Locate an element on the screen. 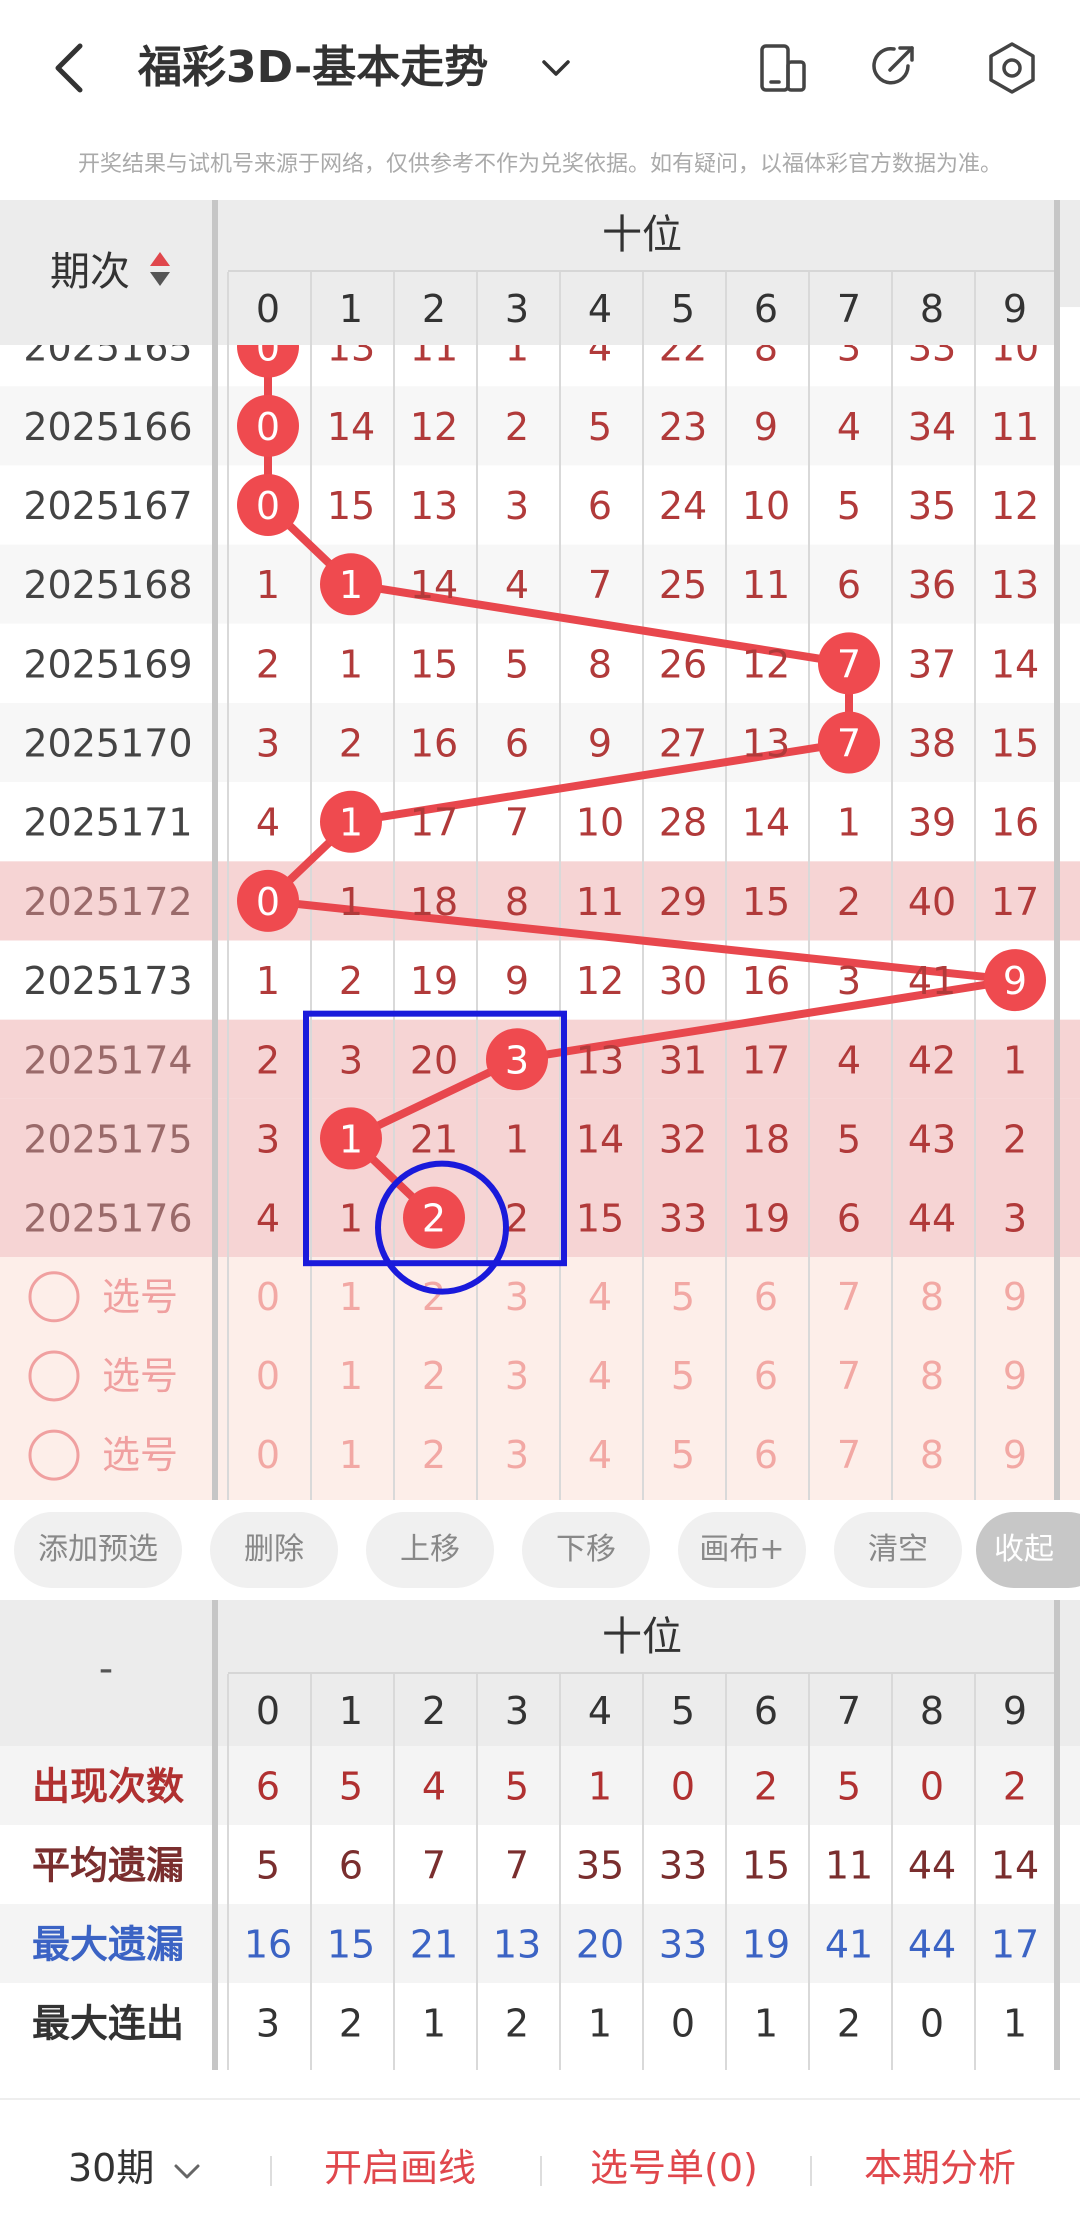 The width and height of the screenshot is (1080, 2238). miss-count: 11 is located at coordinates (600, 902).